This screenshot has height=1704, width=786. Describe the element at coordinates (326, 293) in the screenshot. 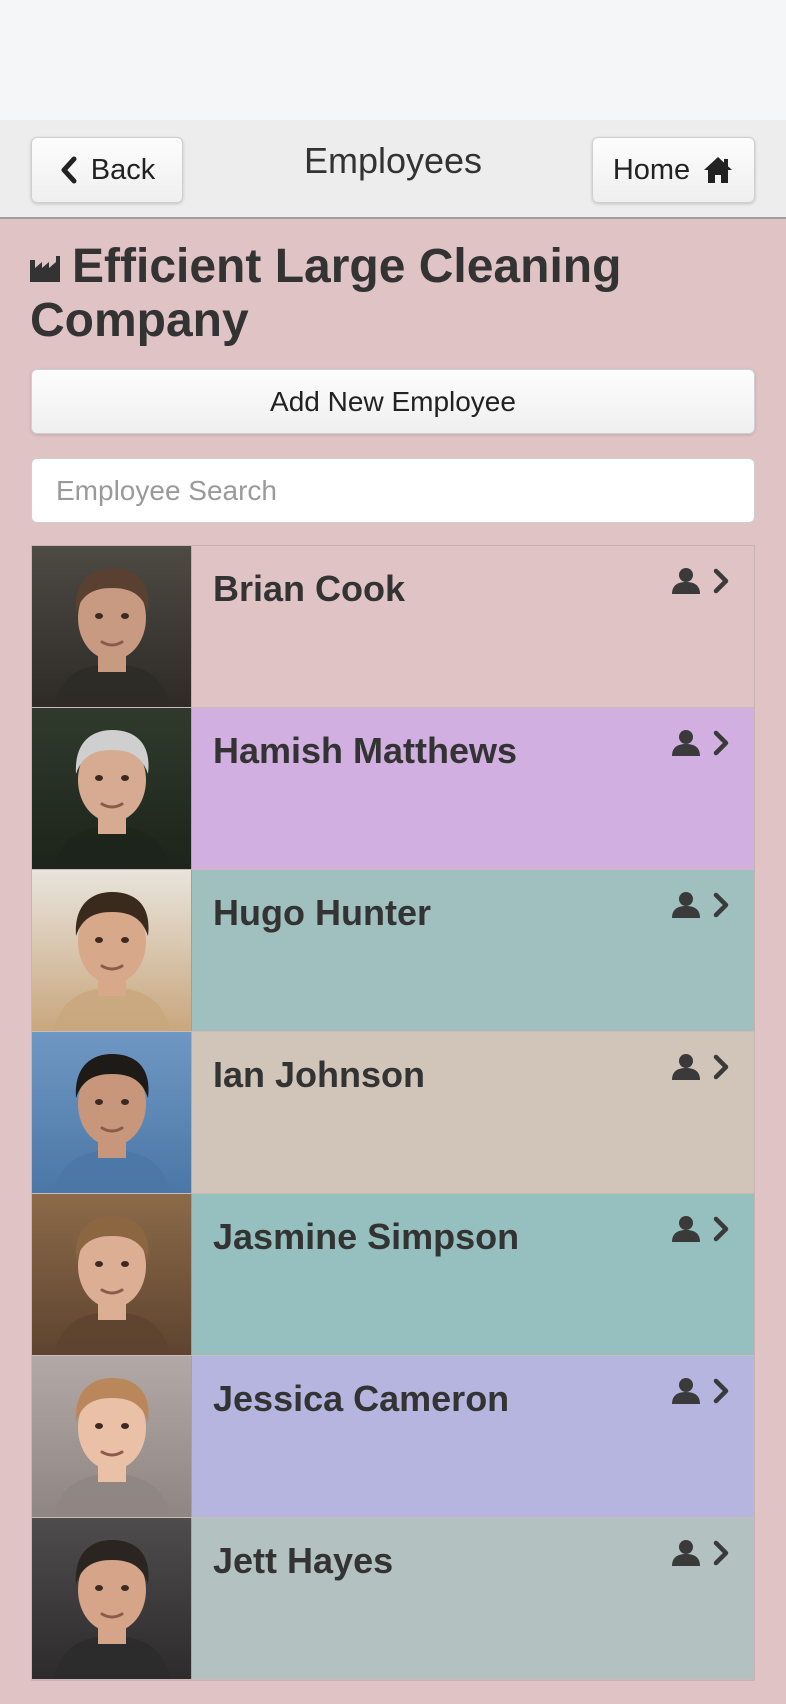

I see `company-name: Efficient Large Cleaning Company` at that location.